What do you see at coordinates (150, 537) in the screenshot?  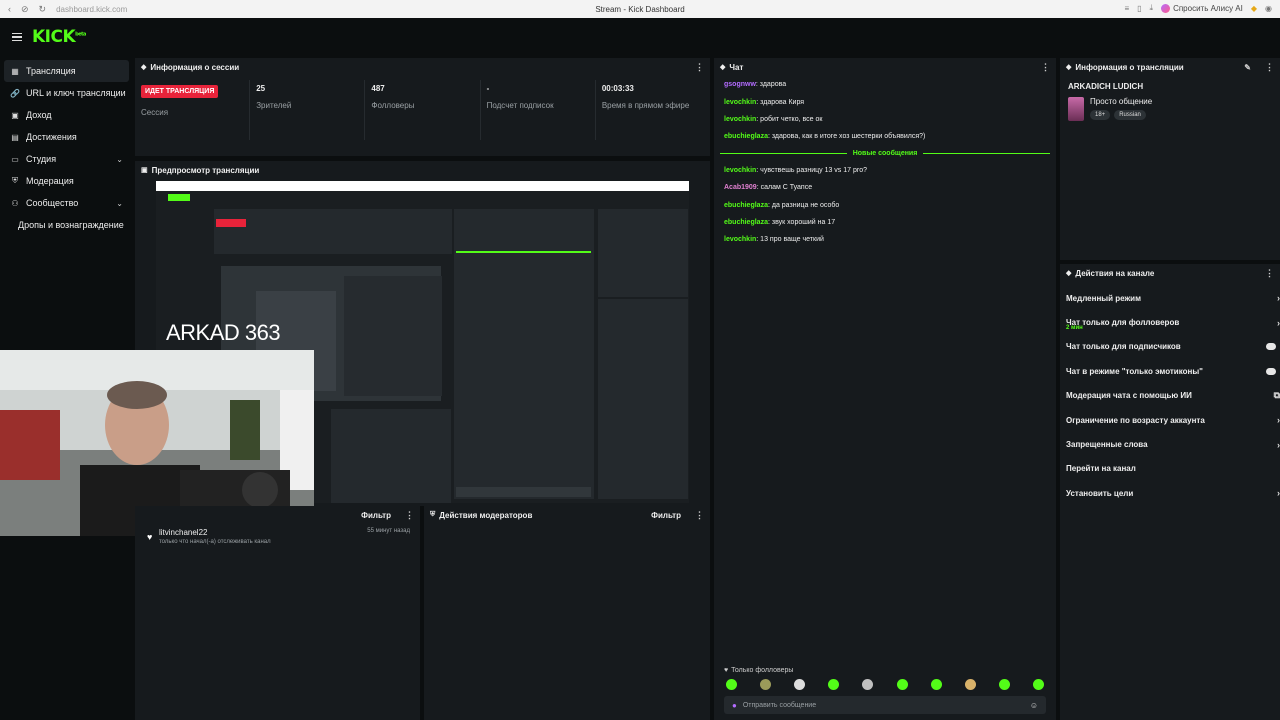 I see `heart-icon: ♥` at bounding box center [150, 537].